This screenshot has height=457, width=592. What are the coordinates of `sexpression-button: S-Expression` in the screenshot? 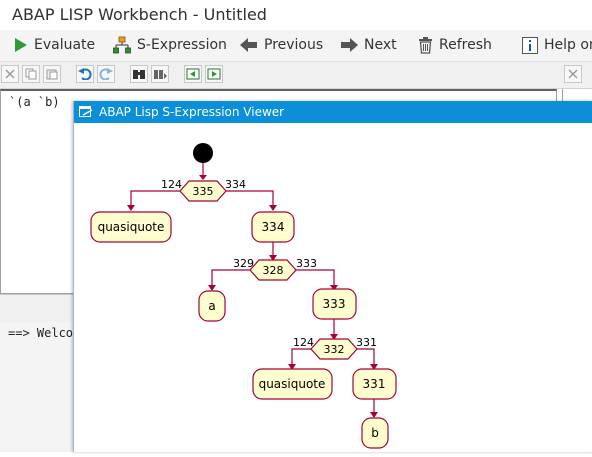 It's located at (170, 45).